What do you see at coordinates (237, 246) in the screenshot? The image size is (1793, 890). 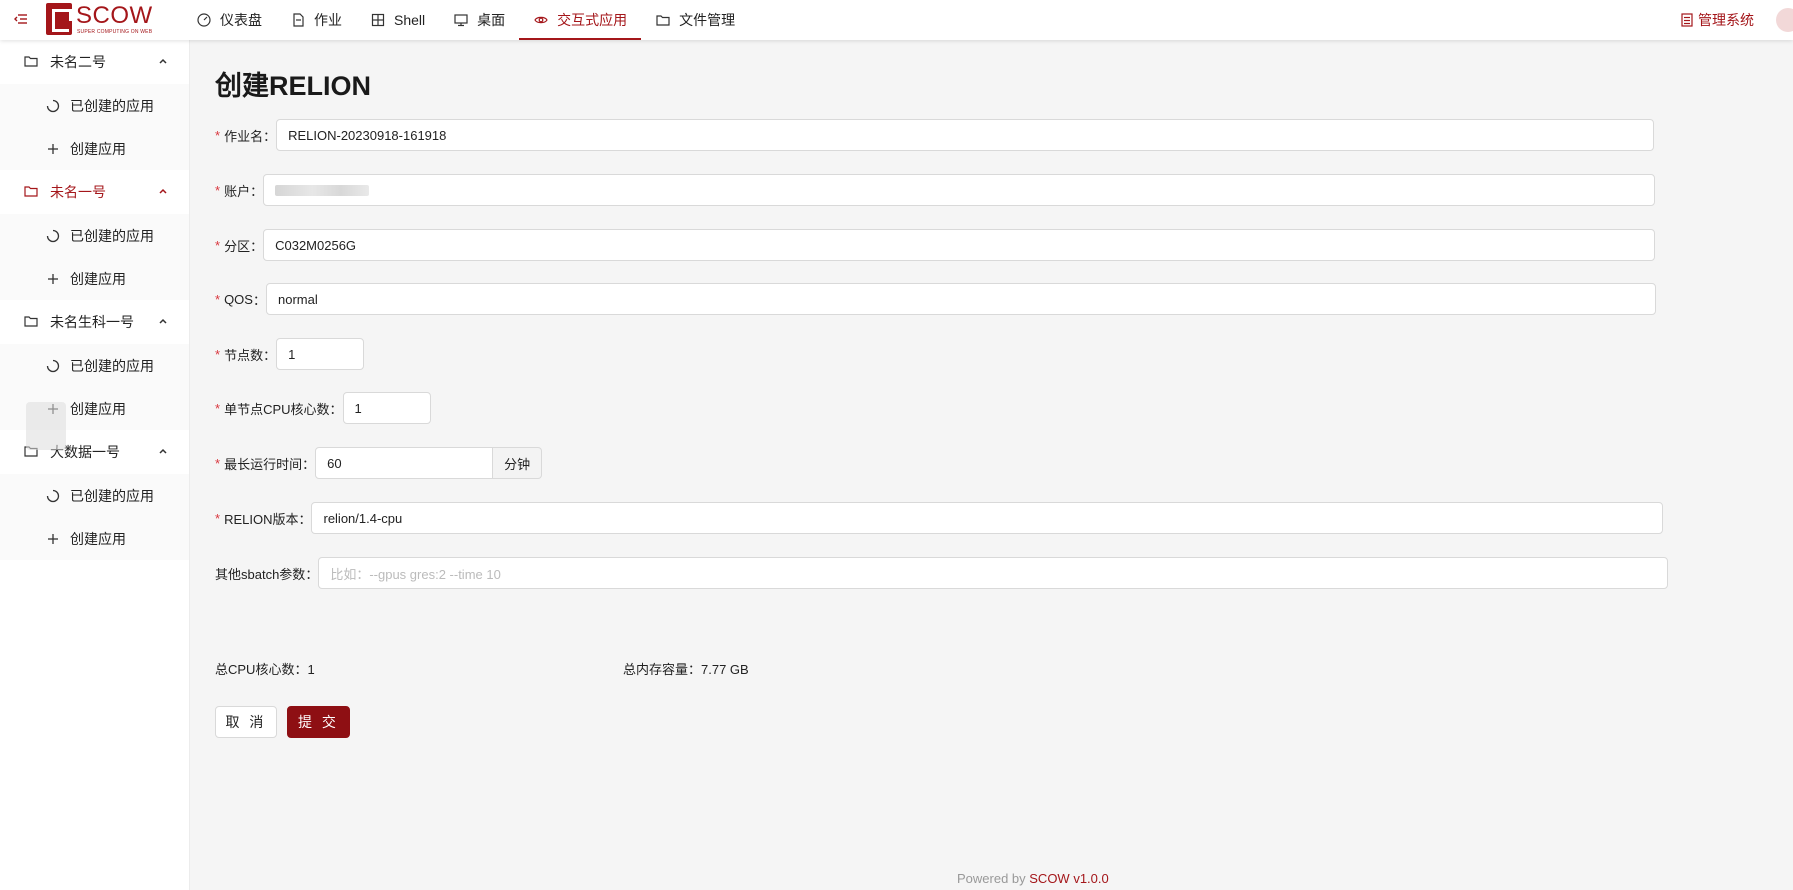 I see `partition-label: 分区` at bounding box center [237, 246].